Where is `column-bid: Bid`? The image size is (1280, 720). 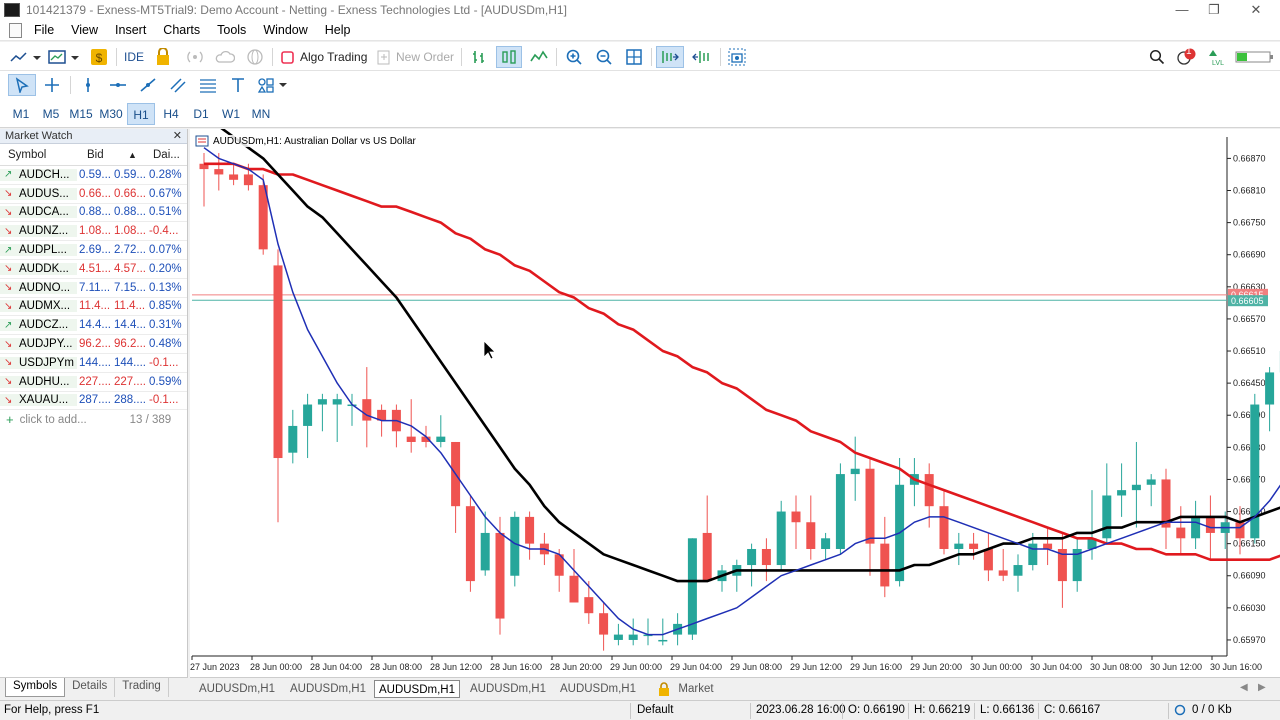
column-bid: Bid is located at coordinates (94, 155).